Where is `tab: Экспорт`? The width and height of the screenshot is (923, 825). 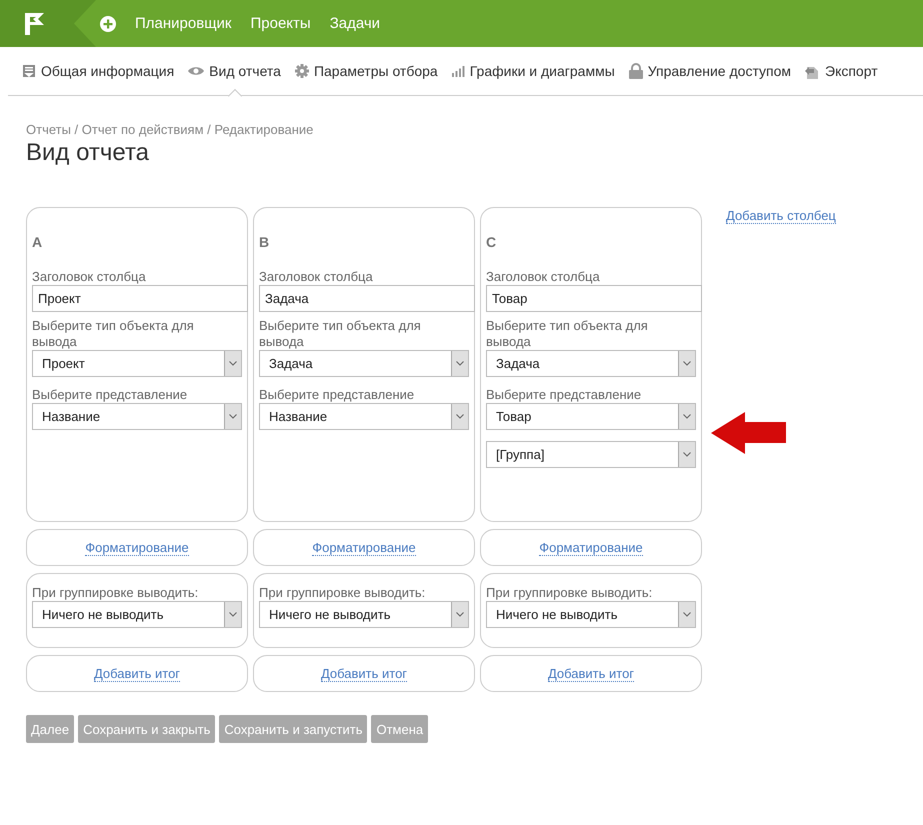
tab: Экспорт is located at coordinates (841, 71).